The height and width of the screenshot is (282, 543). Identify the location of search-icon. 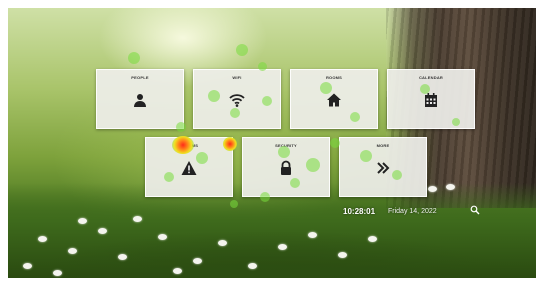
(475, 210).